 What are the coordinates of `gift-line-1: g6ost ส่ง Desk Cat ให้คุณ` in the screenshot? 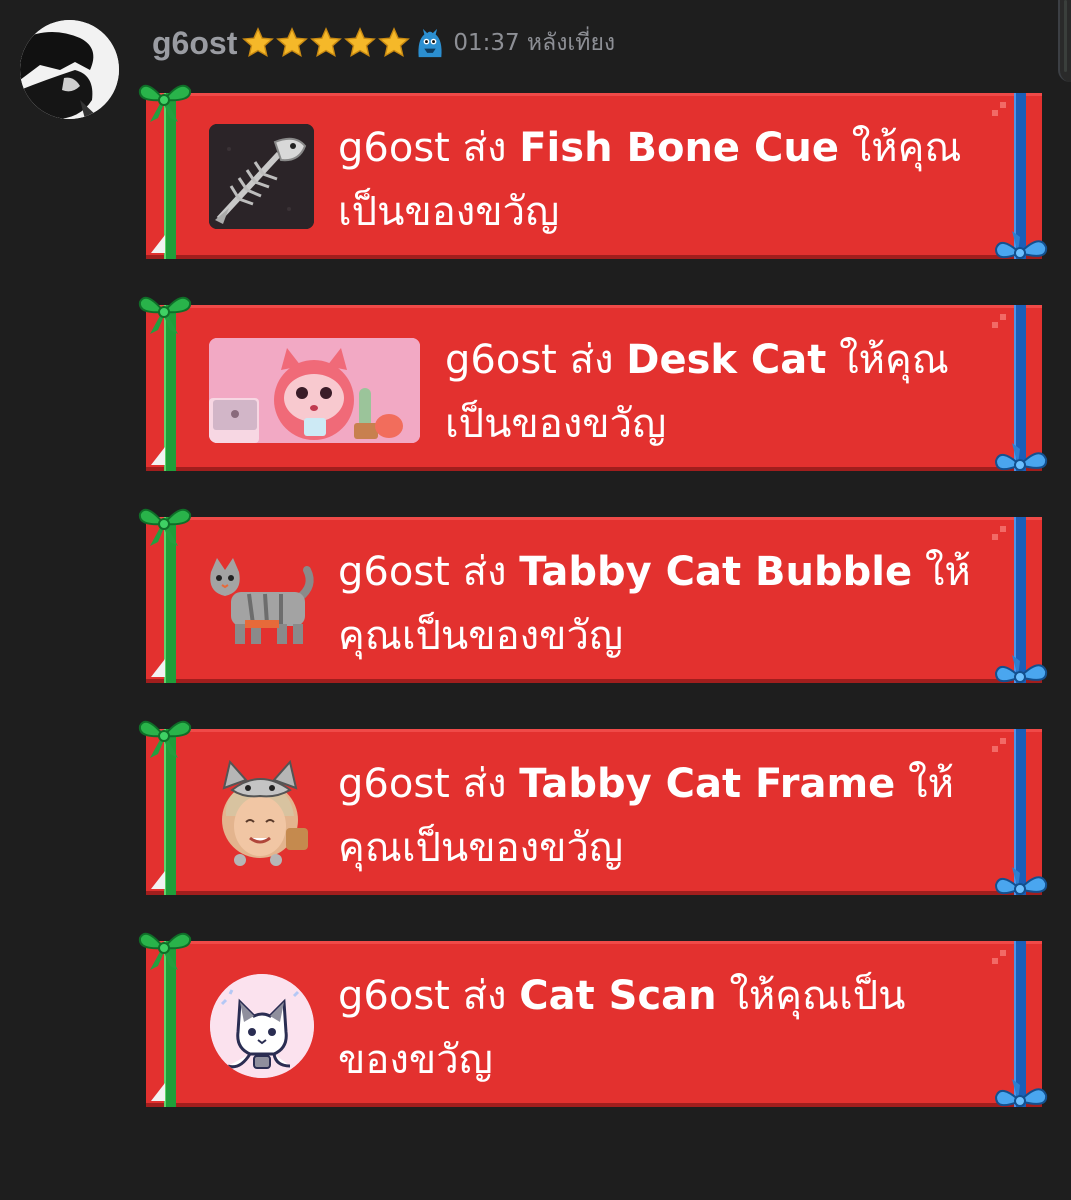 It's located at (735, 360).